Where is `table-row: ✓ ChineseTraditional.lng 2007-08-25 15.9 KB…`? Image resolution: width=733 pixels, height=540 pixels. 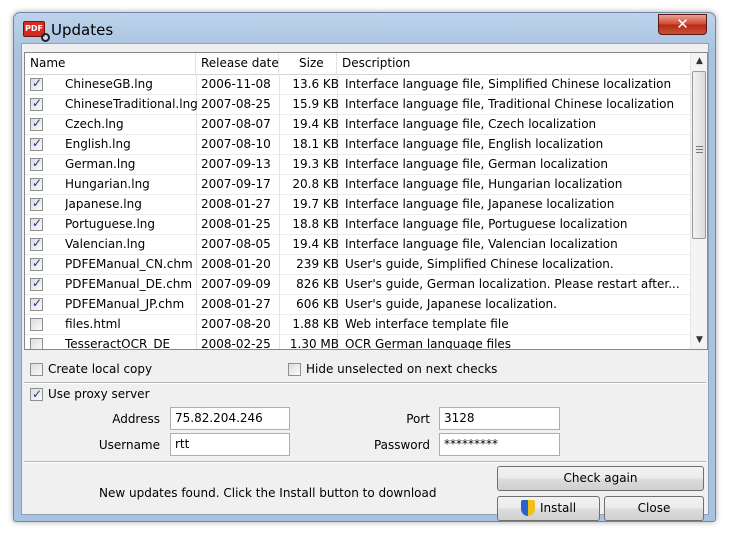
table-row: ✓ ChineseTraditional.lng 2007-08-25 15.9 KB… is located at coordinates (358, 105).